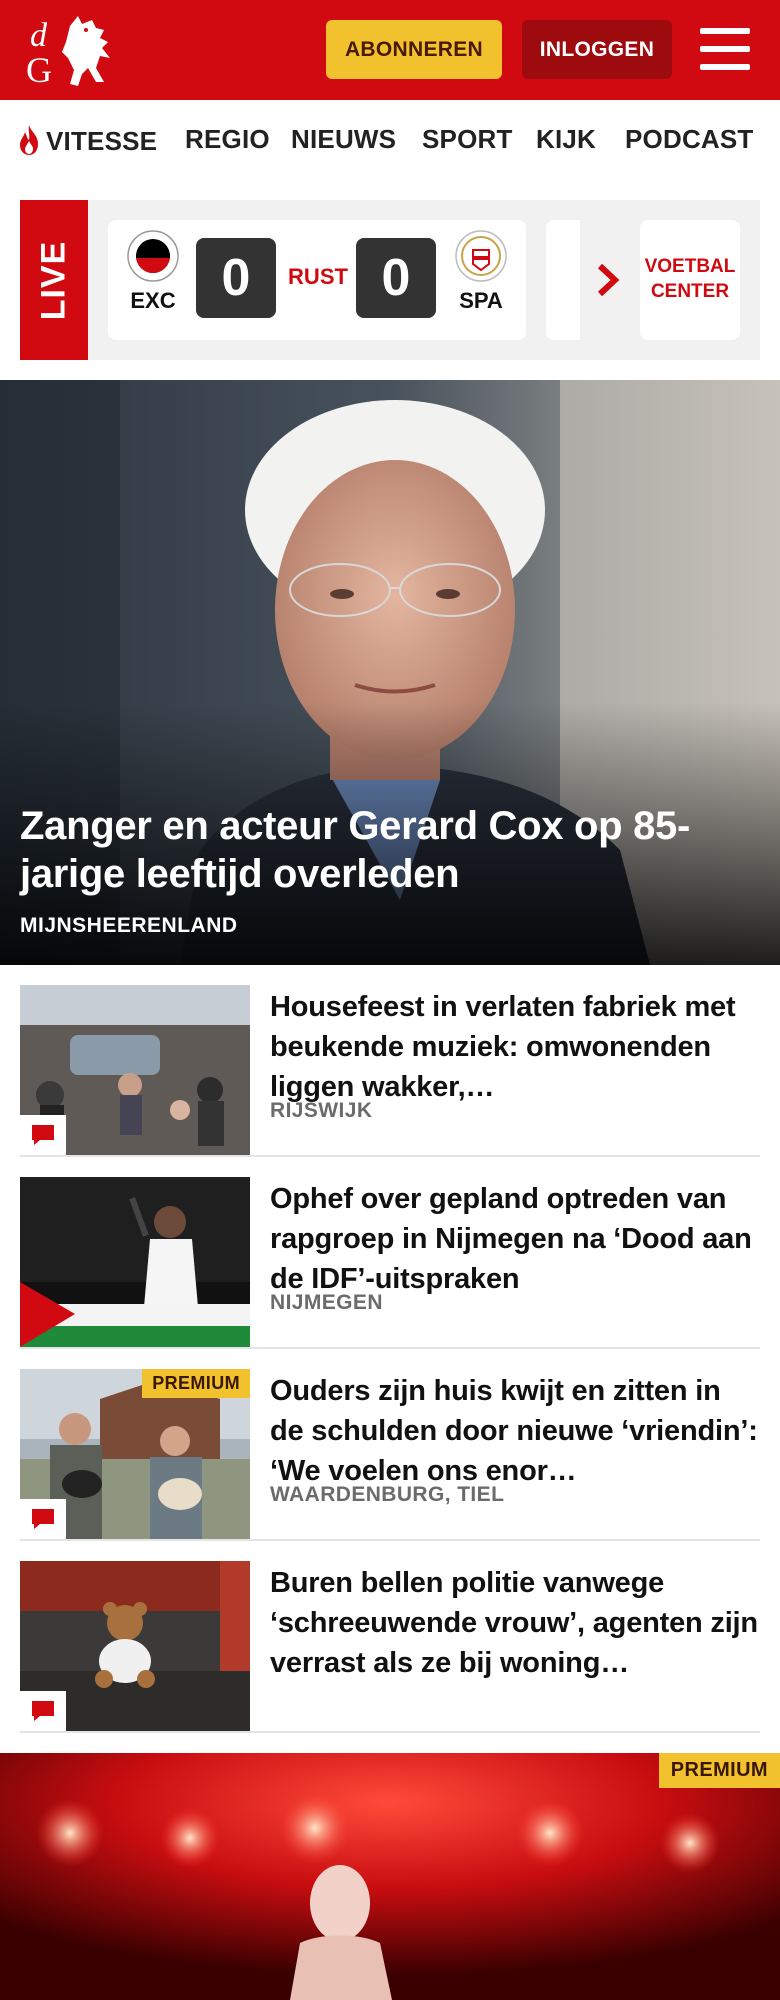  I want to click on main-navigation: VITESSE REGIO NIEUWS SPORT KIJK PODCAST, so click(390, 140).